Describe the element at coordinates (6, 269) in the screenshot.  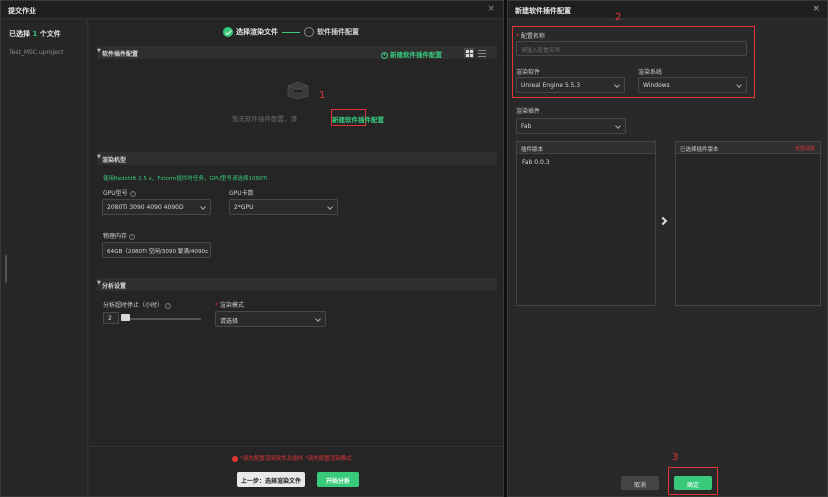
I see `resize-handle` at that location.